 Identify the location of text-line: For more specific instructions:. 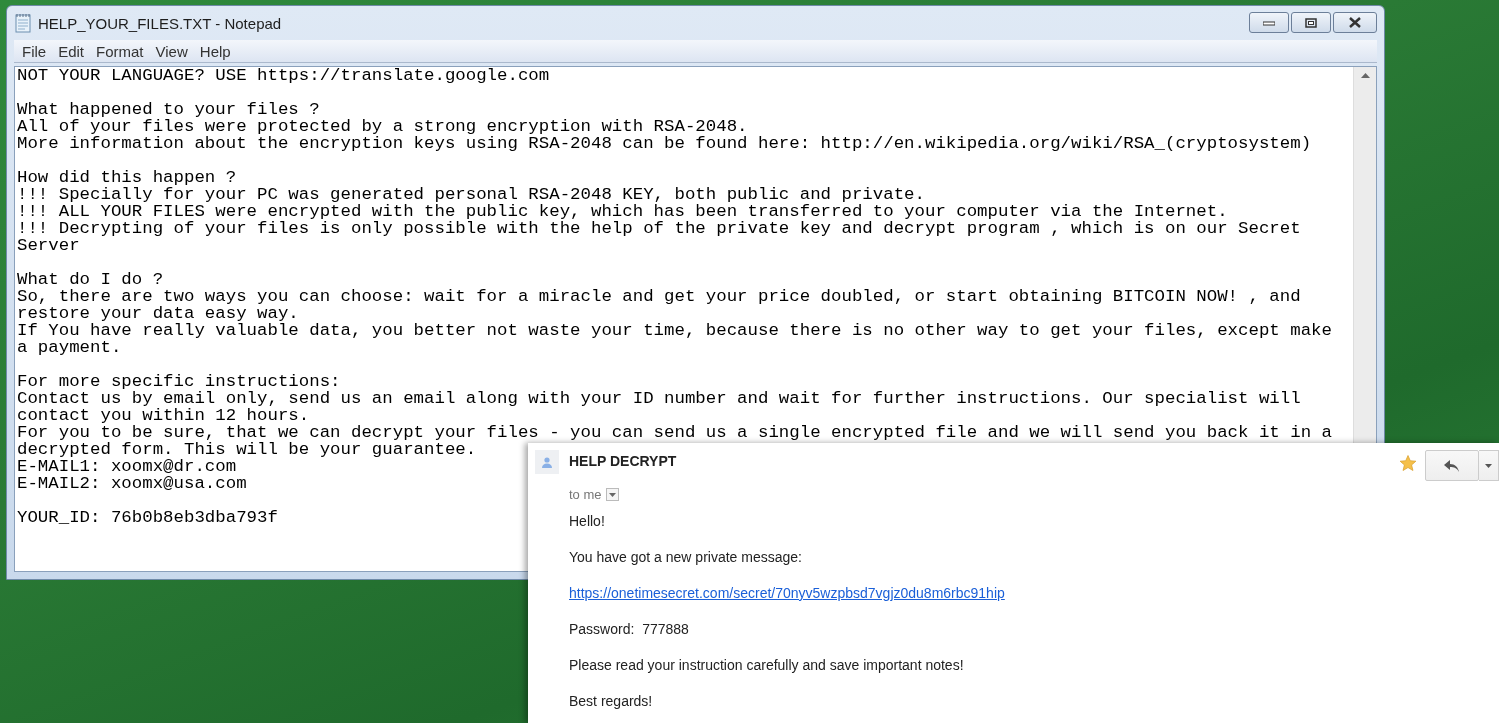
(179, 381).